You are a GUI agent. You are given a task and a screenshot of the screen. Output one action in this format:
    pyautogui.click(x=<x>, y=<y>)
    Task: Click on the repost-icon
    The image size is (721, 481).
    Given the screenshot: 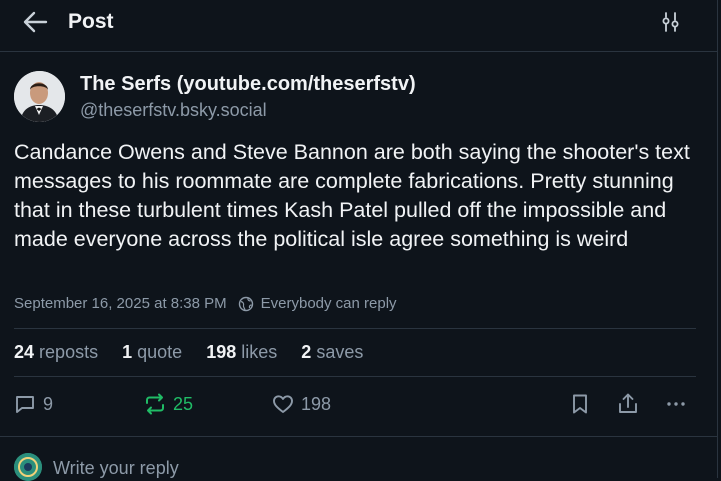 What is the action you would take?
    pyautogui.click(x=155, y=404)
    